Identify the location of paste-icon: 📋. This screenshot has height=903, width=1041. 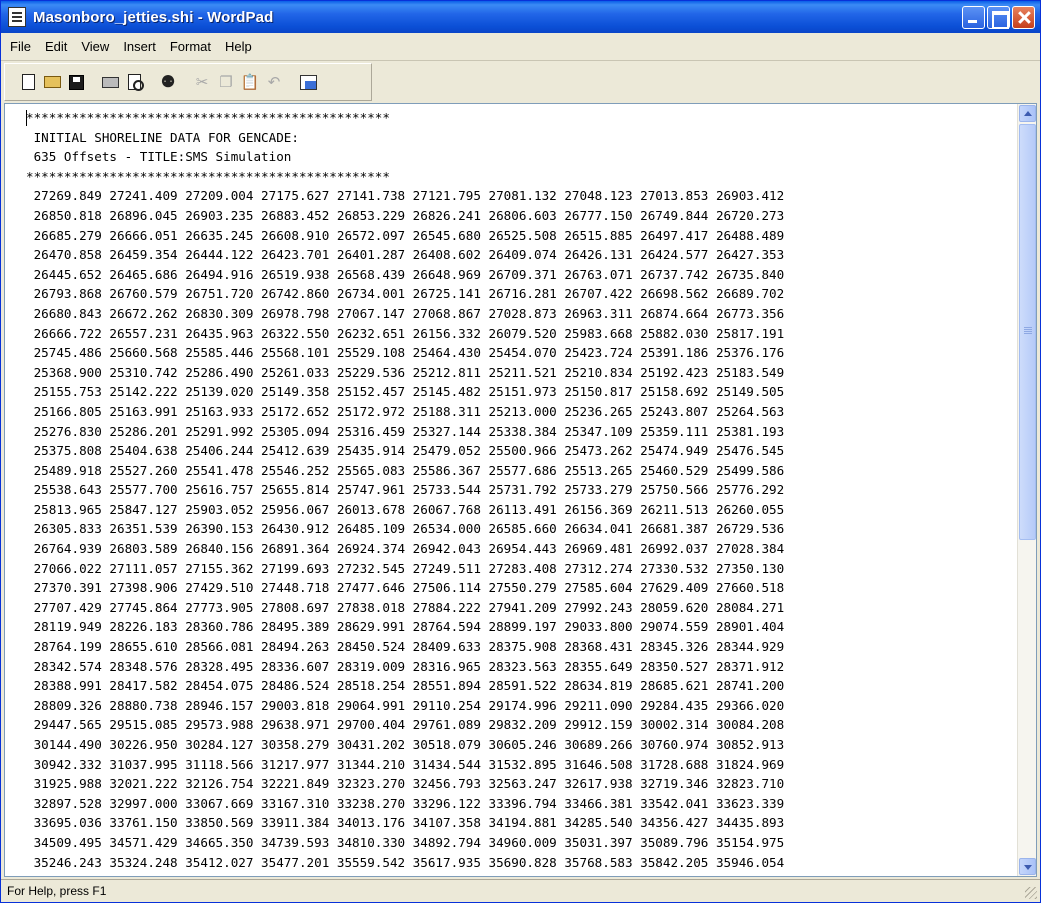
(250, 82).